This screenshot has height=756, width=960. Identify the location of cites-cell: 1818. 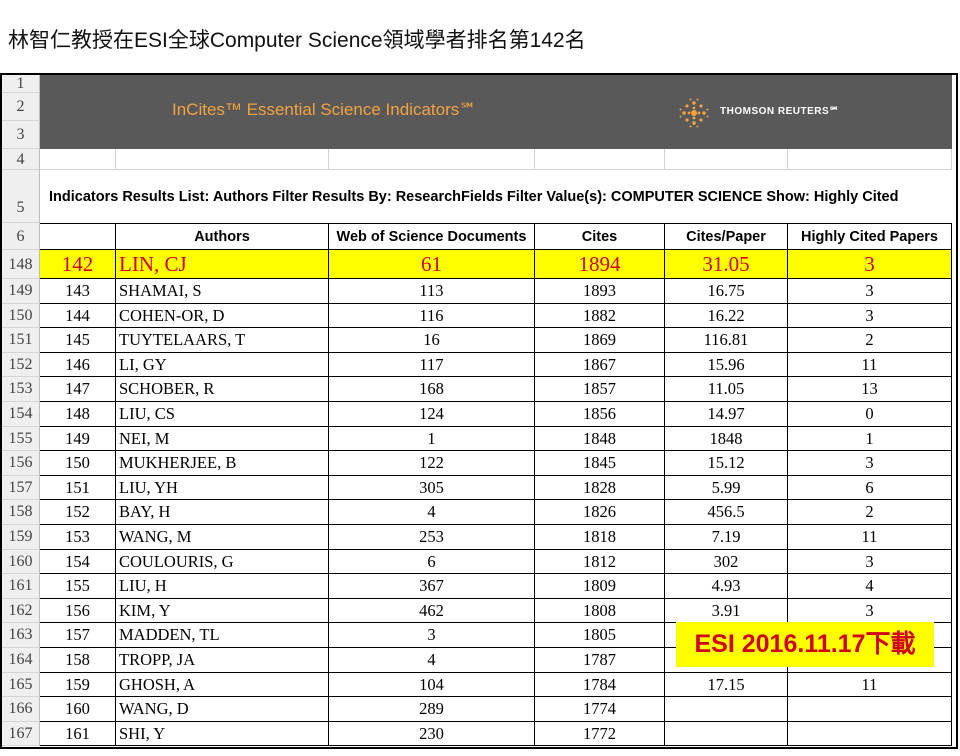
(600, 537).